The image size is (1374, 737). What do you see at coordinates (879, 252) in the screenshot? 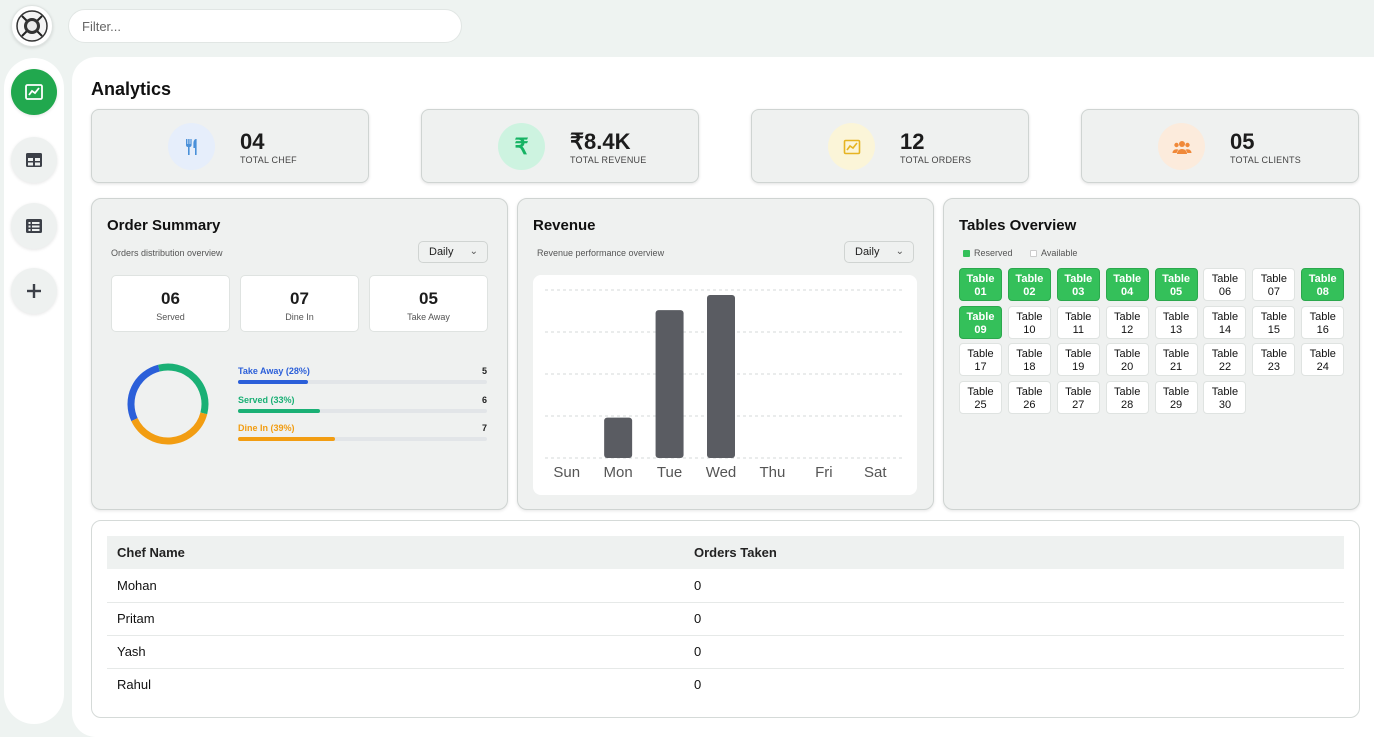
I see `revenue-period-select: Daily ⌄` at bounding box center [879, 252].